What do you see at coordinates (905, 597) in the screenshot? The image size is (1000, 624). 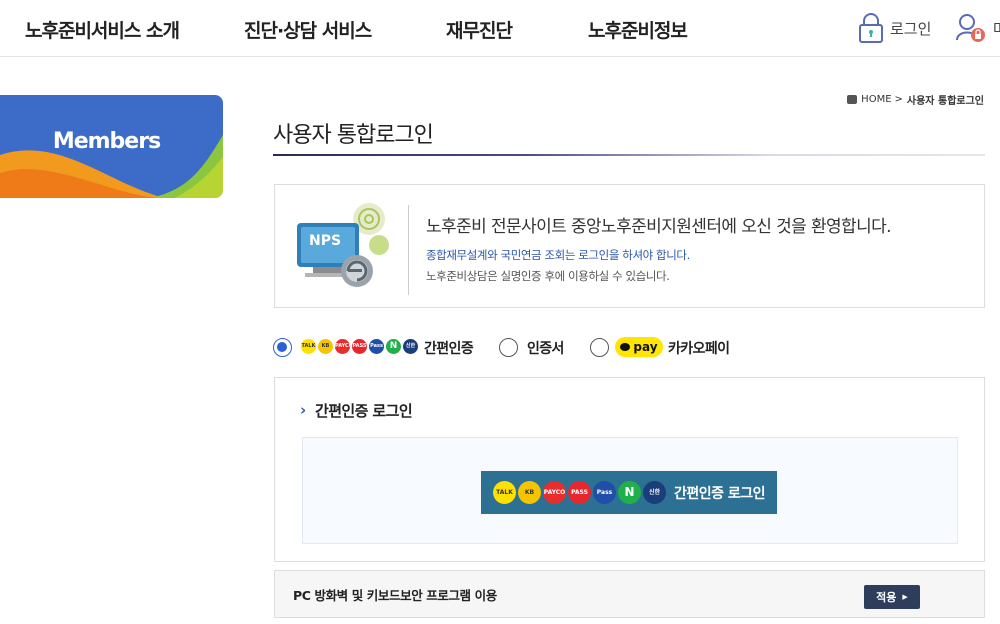 I see `arrow-right-icon: ▶` at bounding box center [905, 597].